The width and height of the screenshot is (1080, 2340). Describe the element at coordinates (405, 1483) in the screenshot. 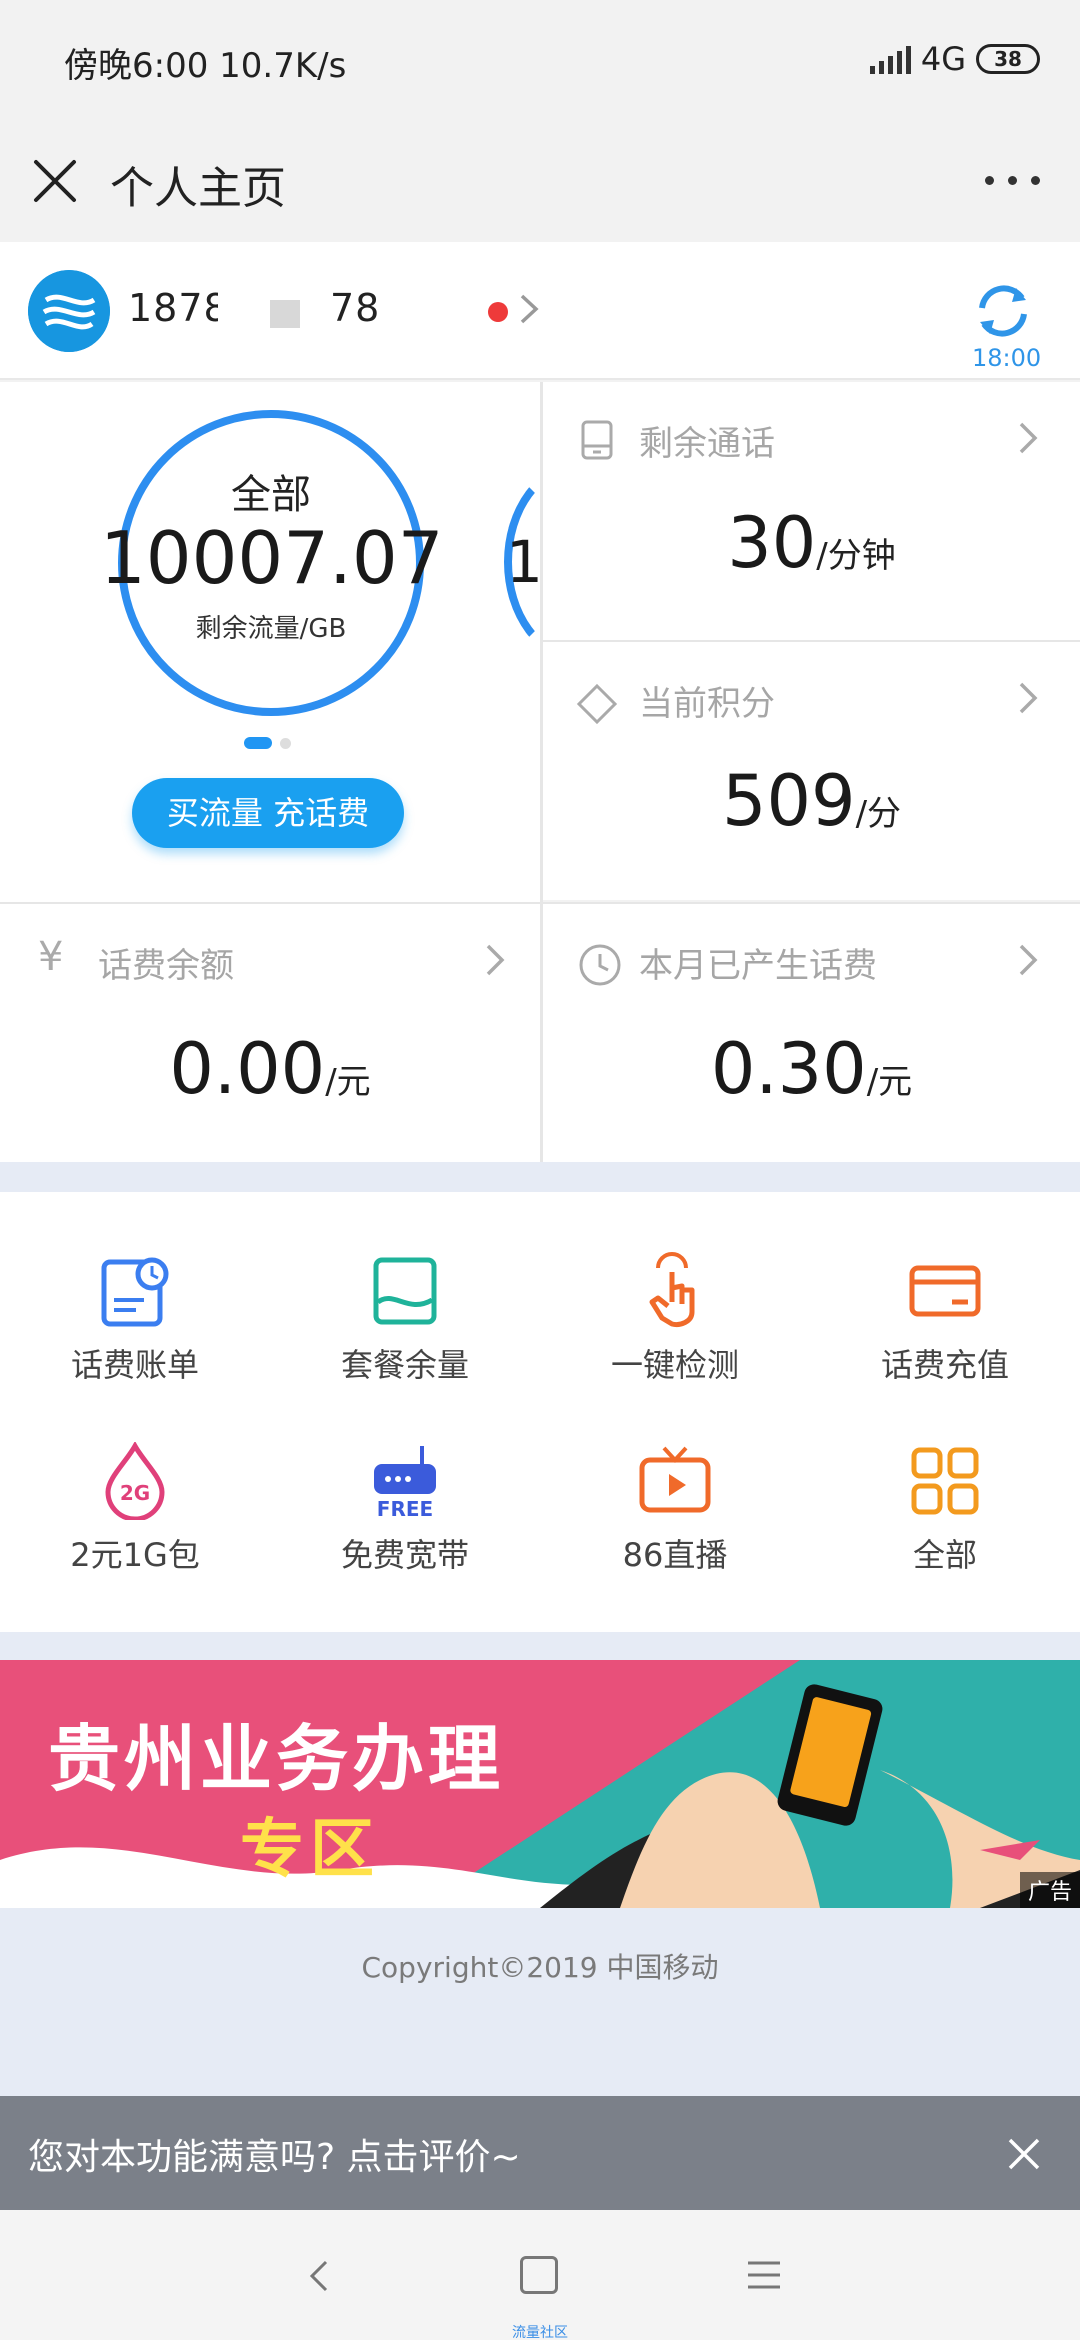

I see `router-icon: FREE` at that location.